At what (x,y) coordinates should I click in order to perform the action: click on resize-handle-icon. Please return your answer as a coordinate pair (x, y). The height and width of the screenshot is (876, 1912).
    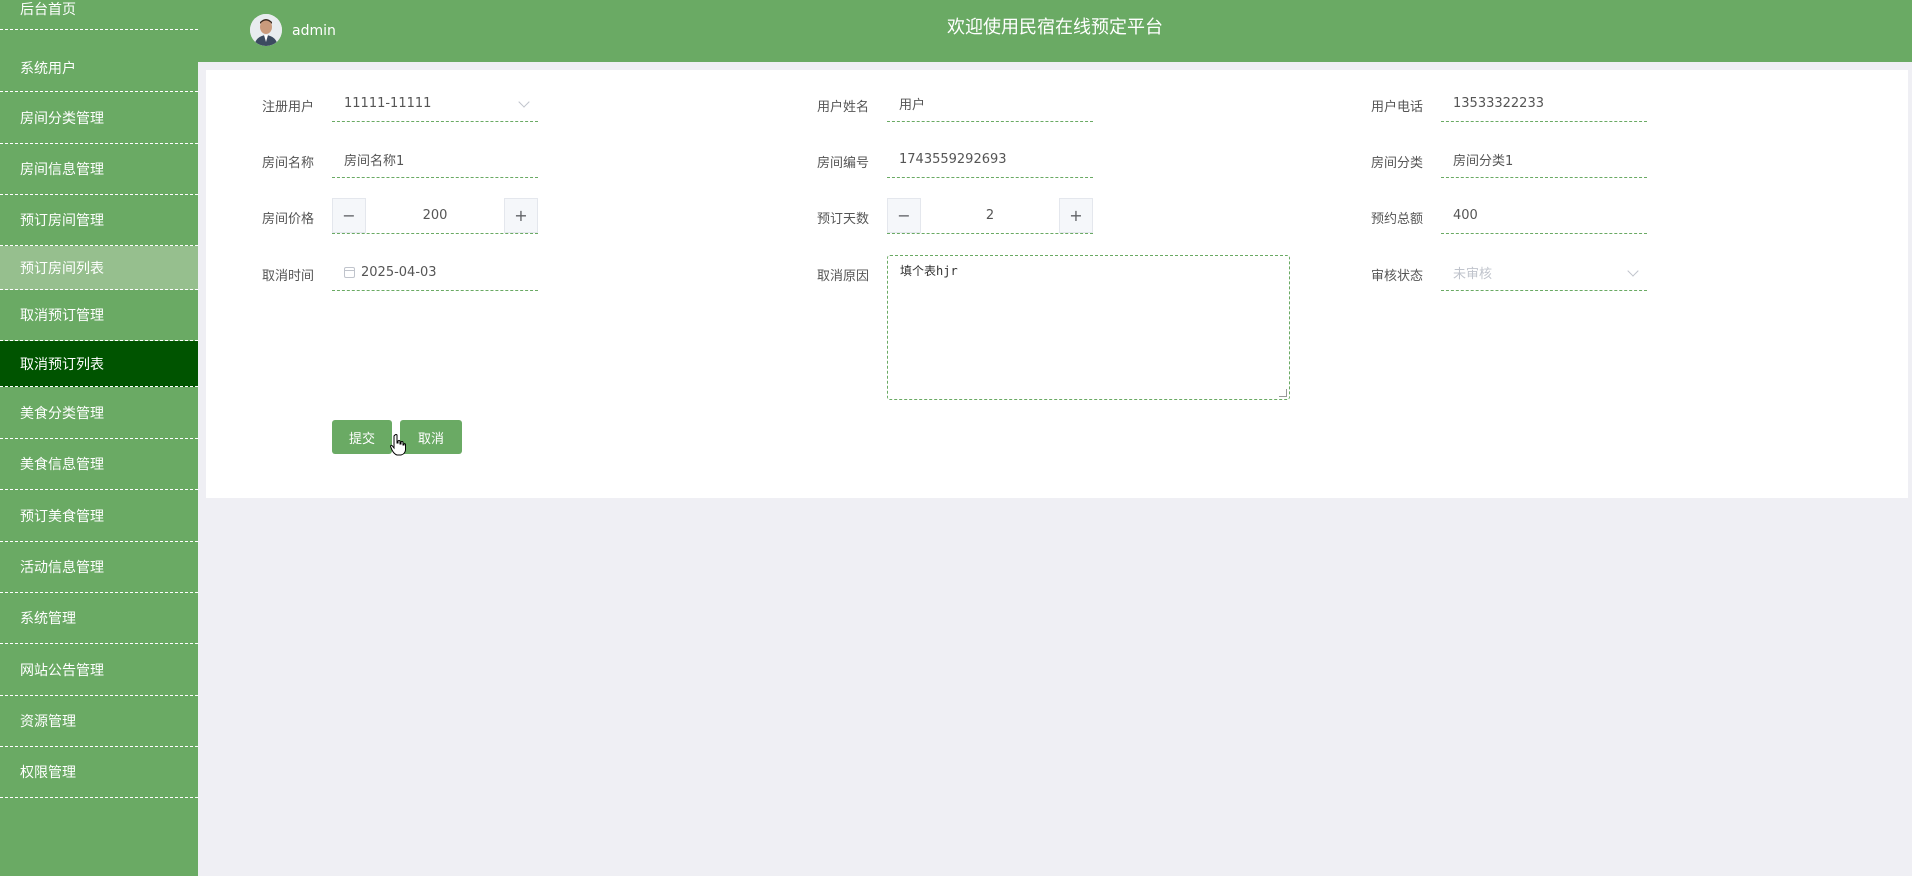
    Looking at the image, I should click on (1283, 393).